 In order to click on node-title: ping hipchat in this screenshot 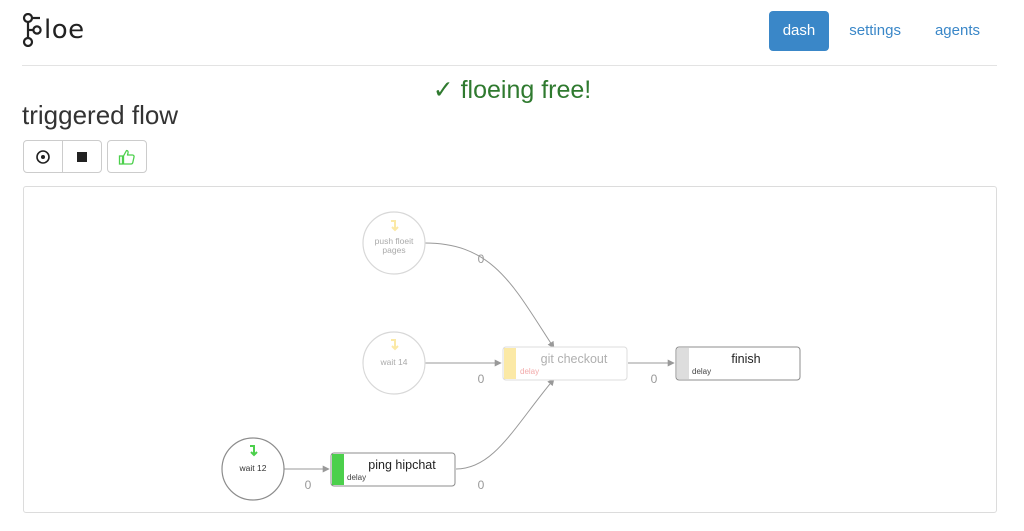, I will do `click(402, 465)`.